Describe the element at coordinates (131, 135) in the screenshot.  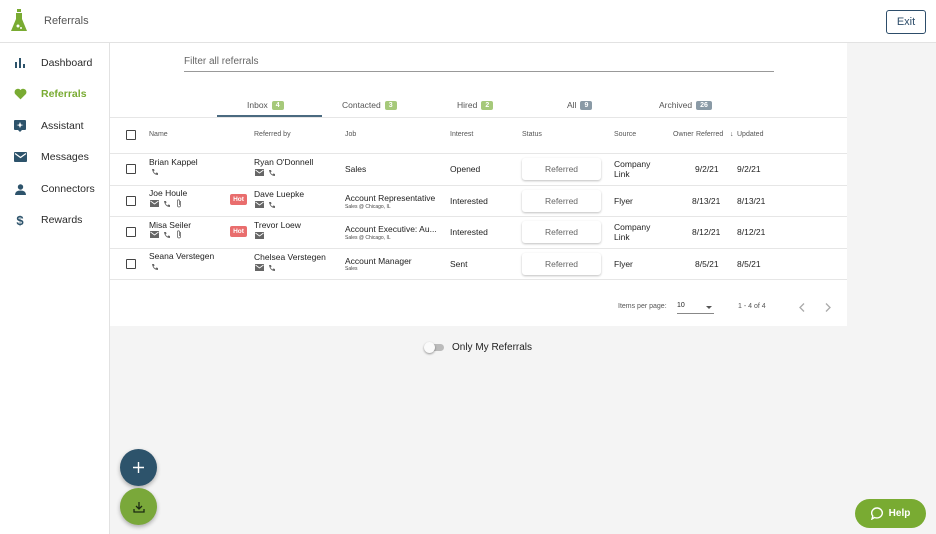
I see `select-all-checkbox` at that location.